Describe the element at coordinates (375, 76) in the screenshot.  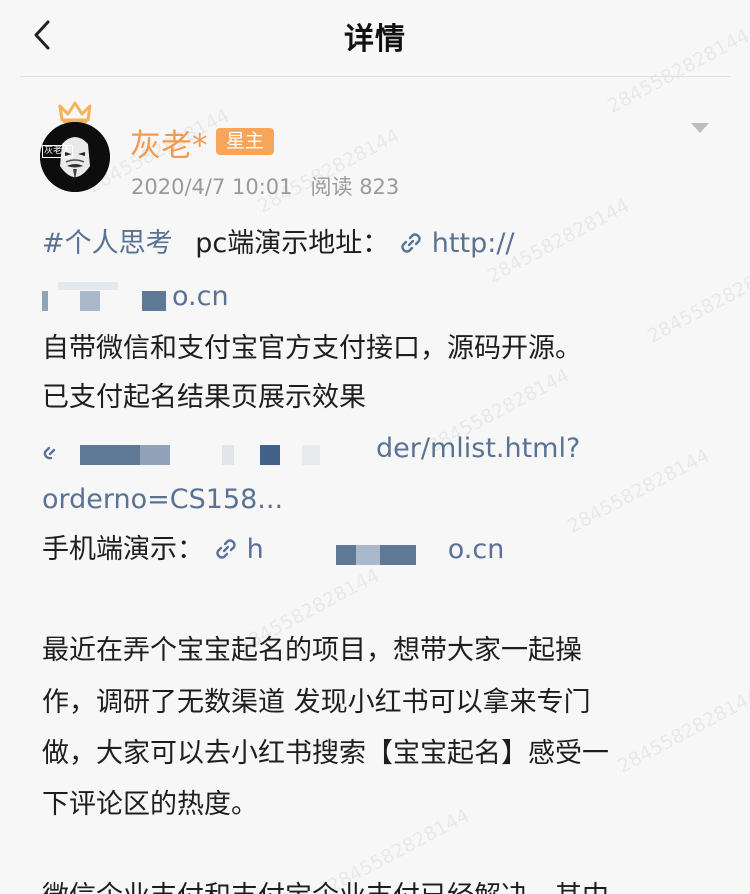
I see `header-divider` at that location.